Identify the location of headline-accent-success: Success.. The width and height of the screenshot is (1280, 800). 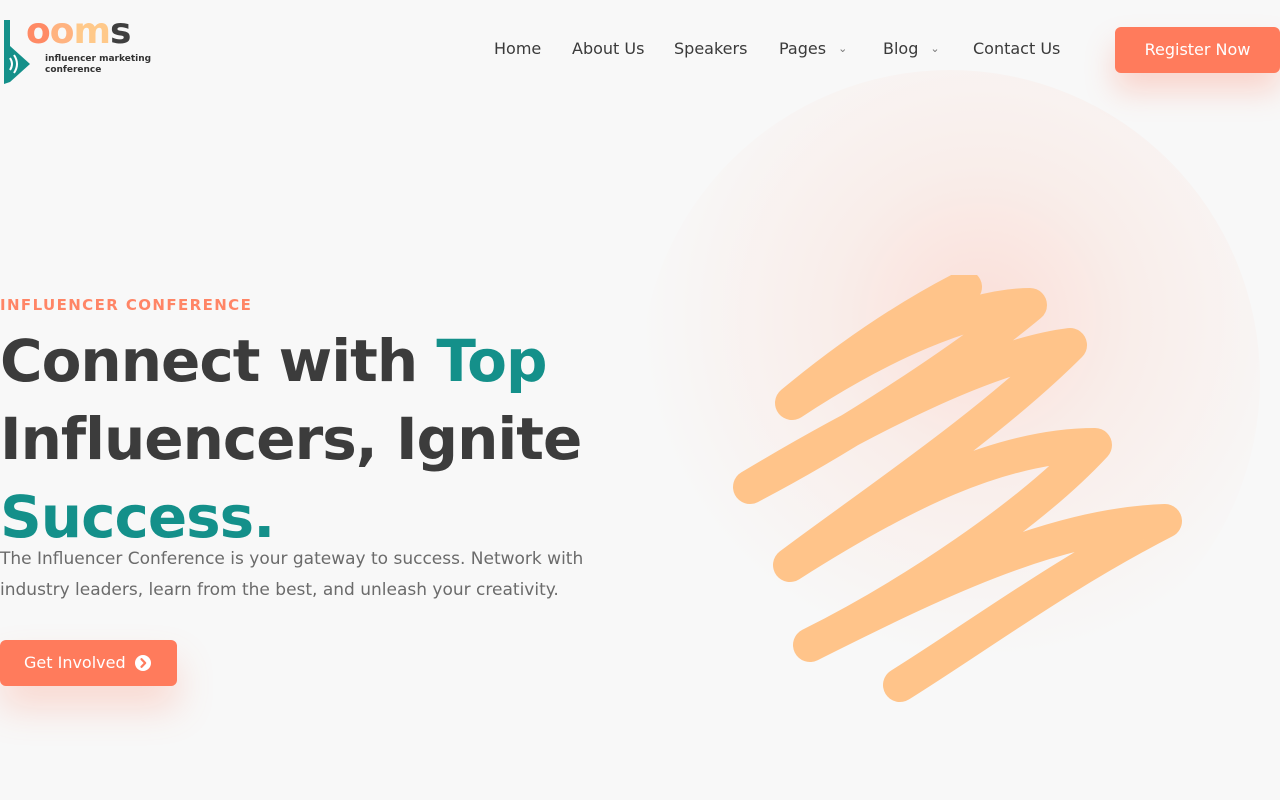
(137, 517).